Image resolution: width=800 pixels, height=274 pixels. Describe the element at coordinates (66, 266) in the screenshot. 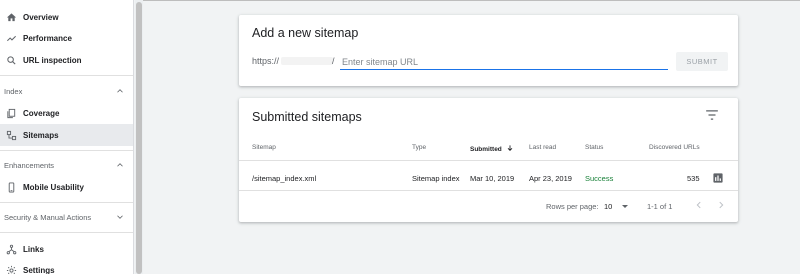

I see `sidebar-item-settings: Settings` at that location.